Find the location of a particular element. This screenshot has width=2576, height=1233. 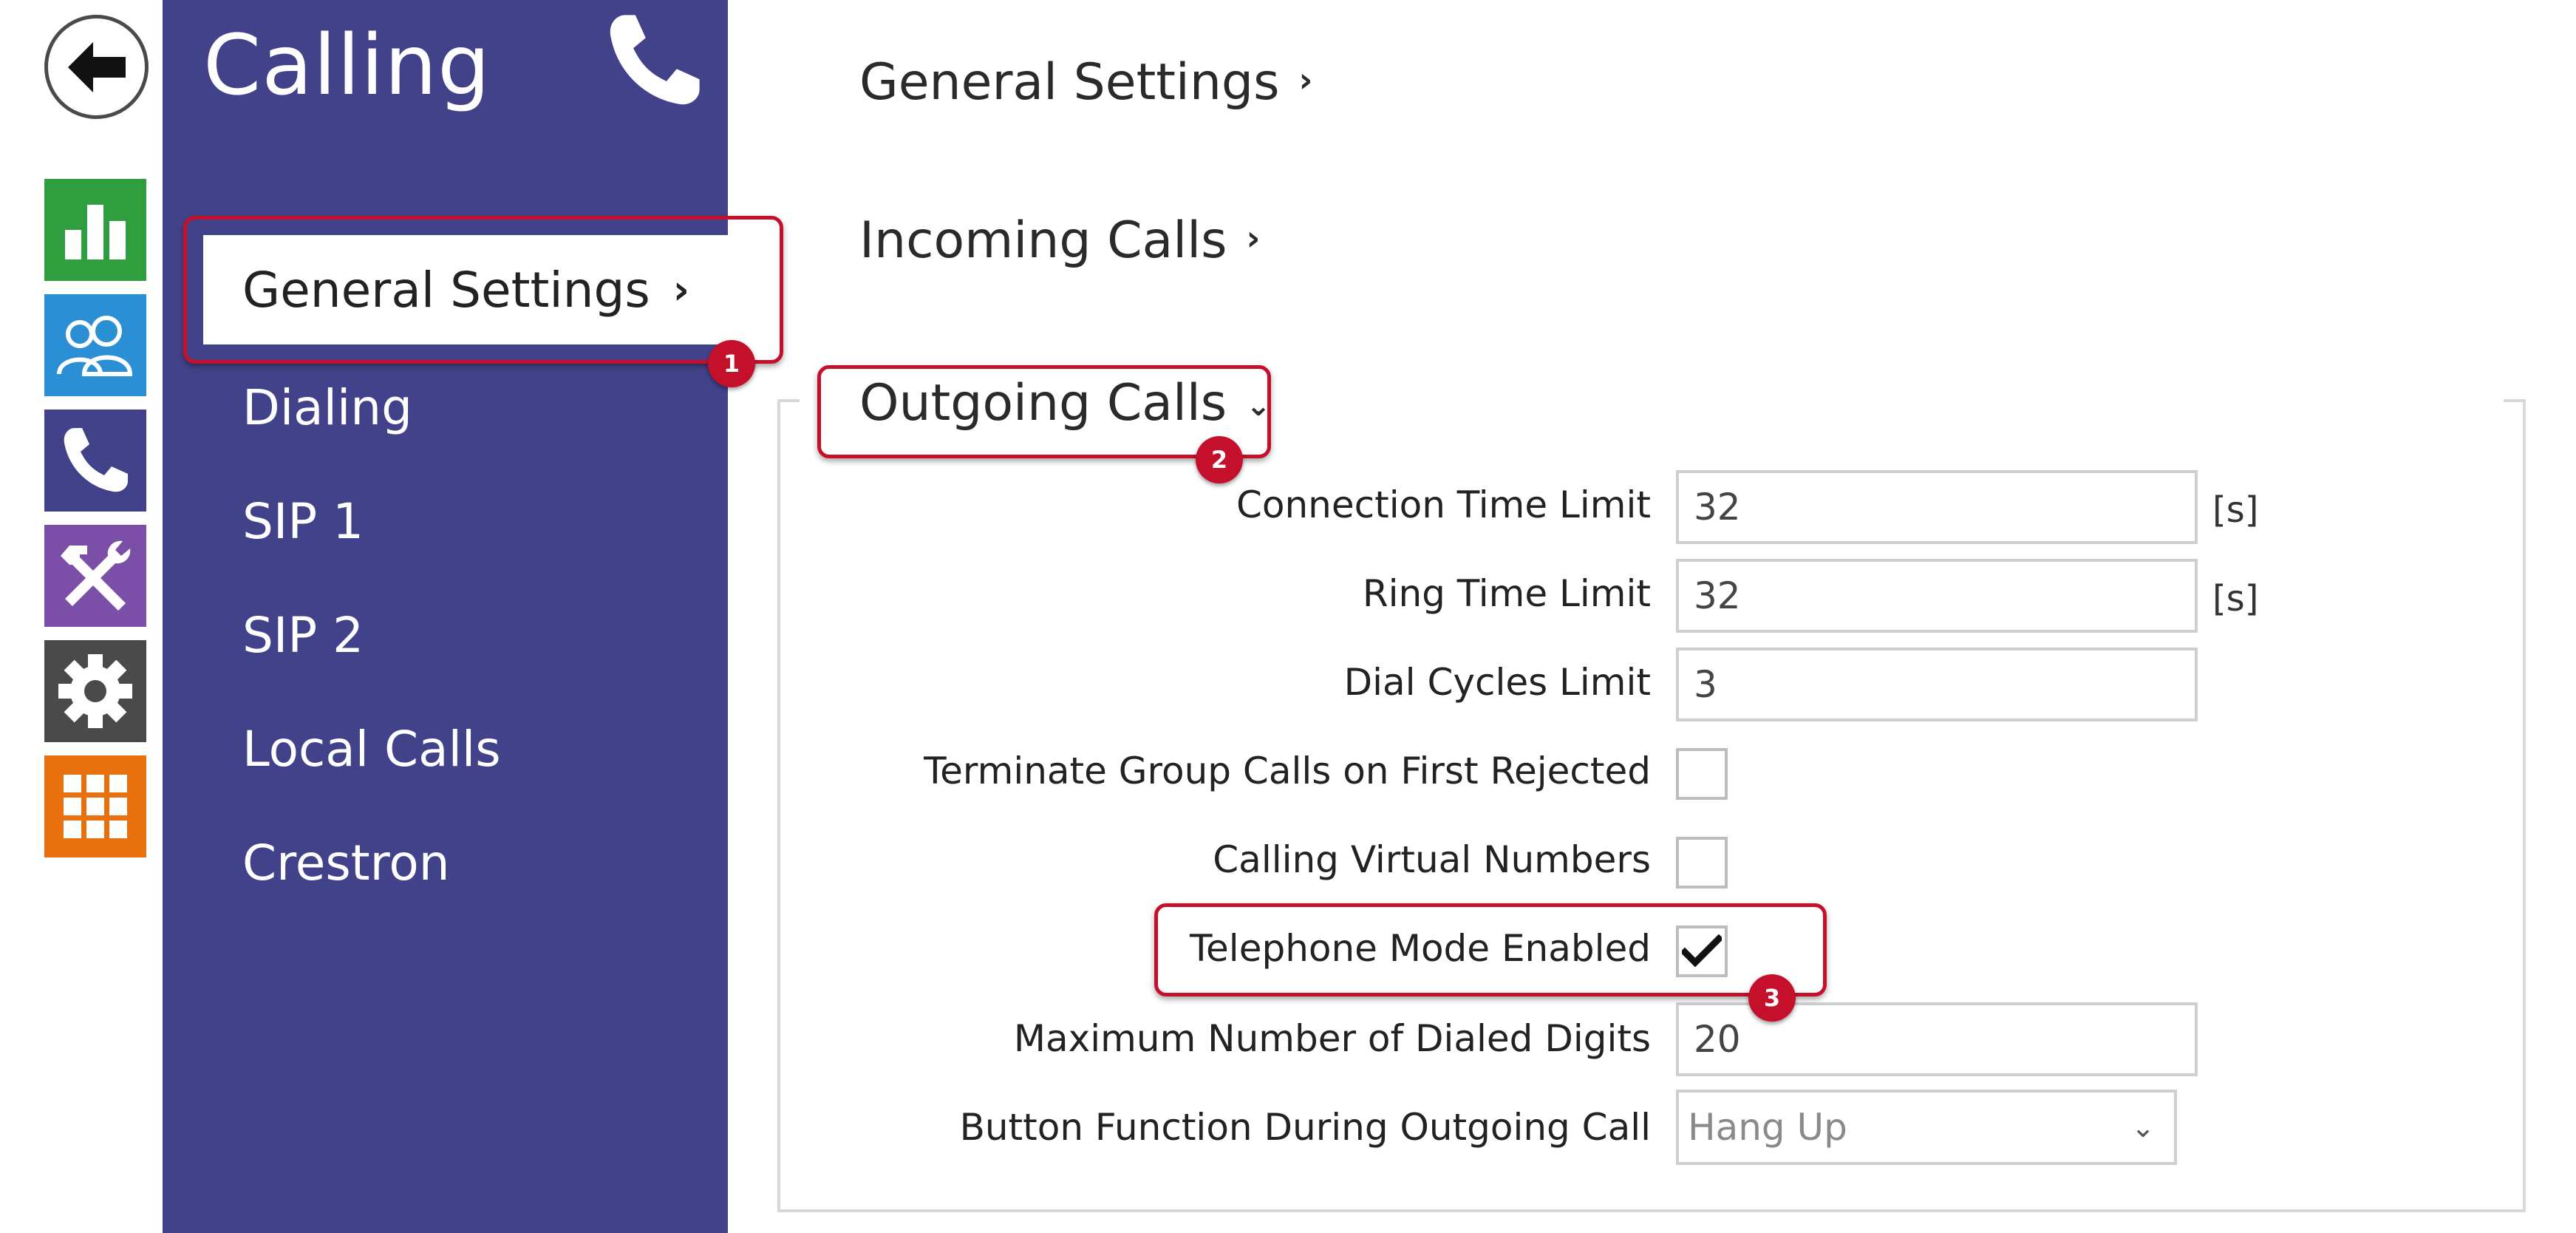

terminate-group-calls-label: Terminate Group Calls on First Rejected is located at coordinates (1287, 771).